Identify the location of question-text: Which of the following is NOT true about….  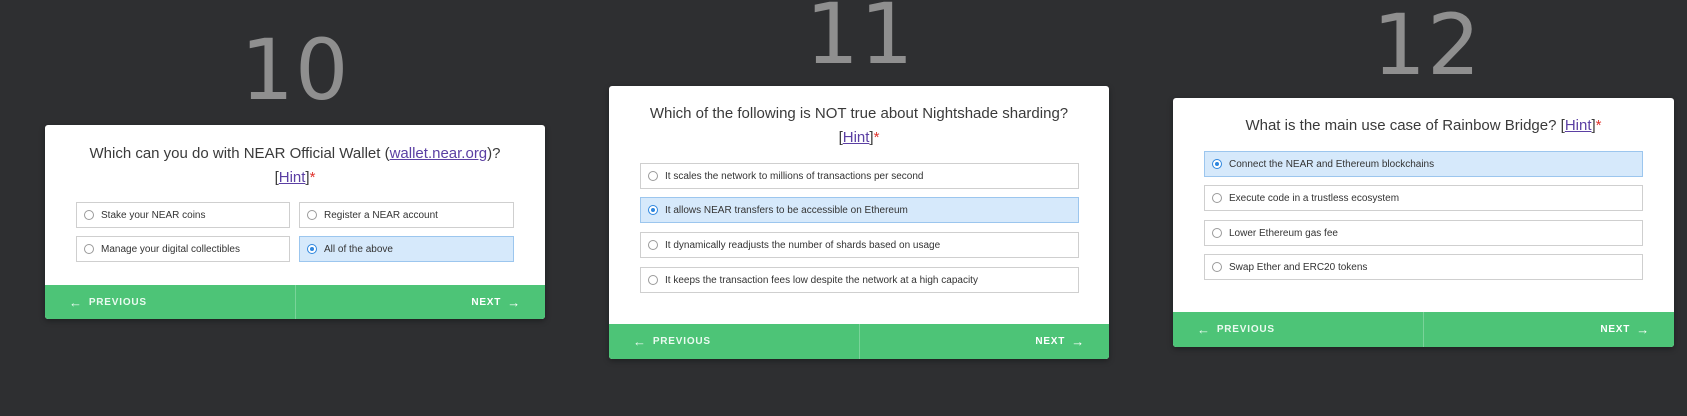
(859, 126).